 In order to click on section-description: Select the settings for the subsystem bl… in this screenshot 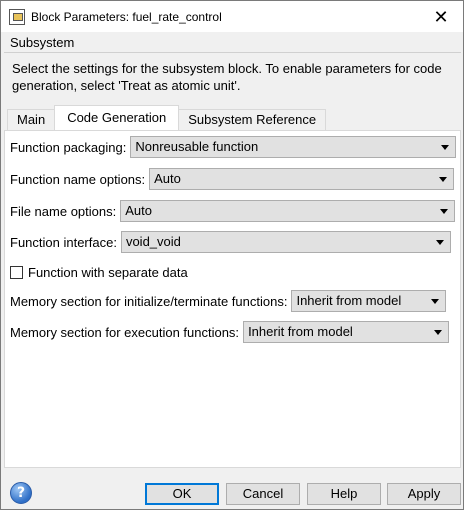, I will do `click(227, 77)`.